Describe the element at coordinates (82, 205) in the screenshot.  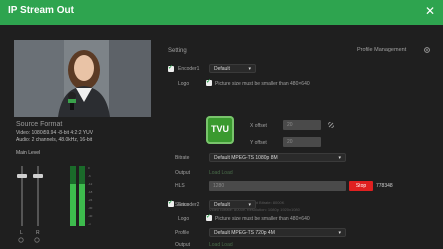
I see `vu-meter-r-fill` at that location.